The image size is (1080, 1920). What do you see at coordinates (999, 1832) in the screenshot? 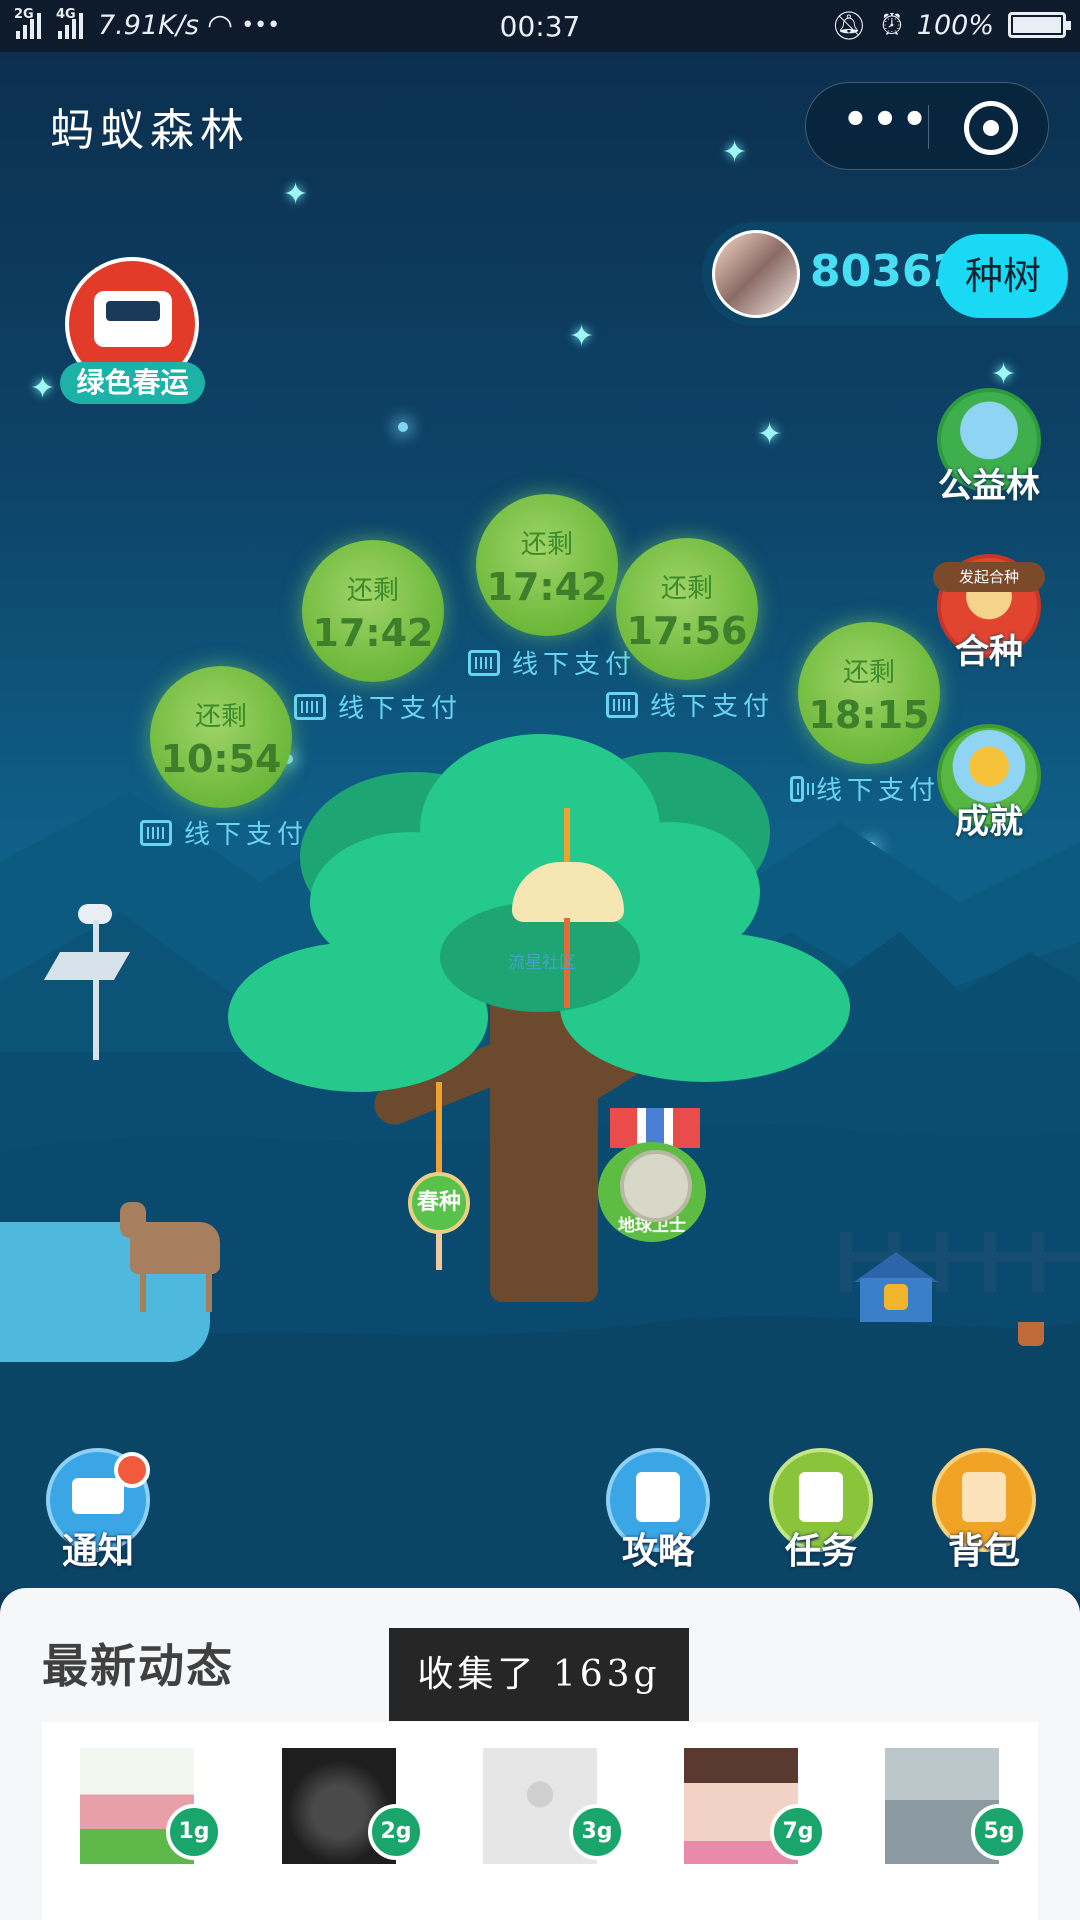
I see `energy-amount-badge: 5g` at bounding box center [999, 1832].